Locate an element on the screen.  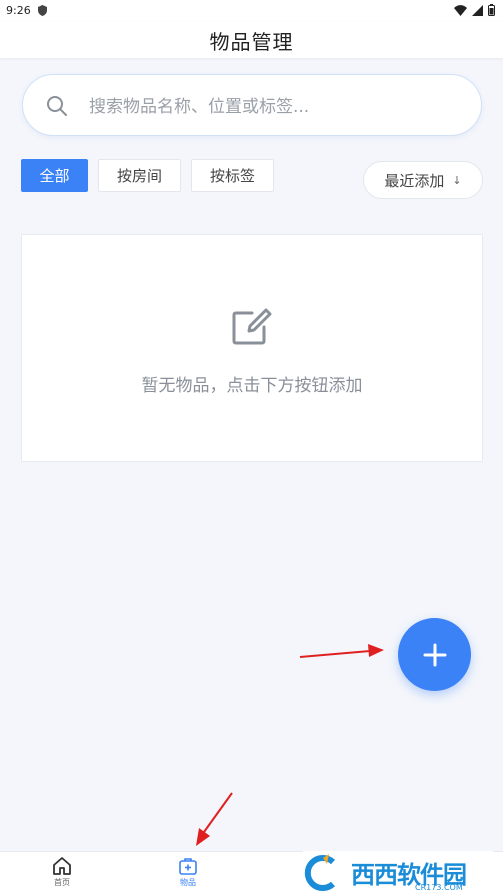
plus-icon is located at coordinates (434, 654).